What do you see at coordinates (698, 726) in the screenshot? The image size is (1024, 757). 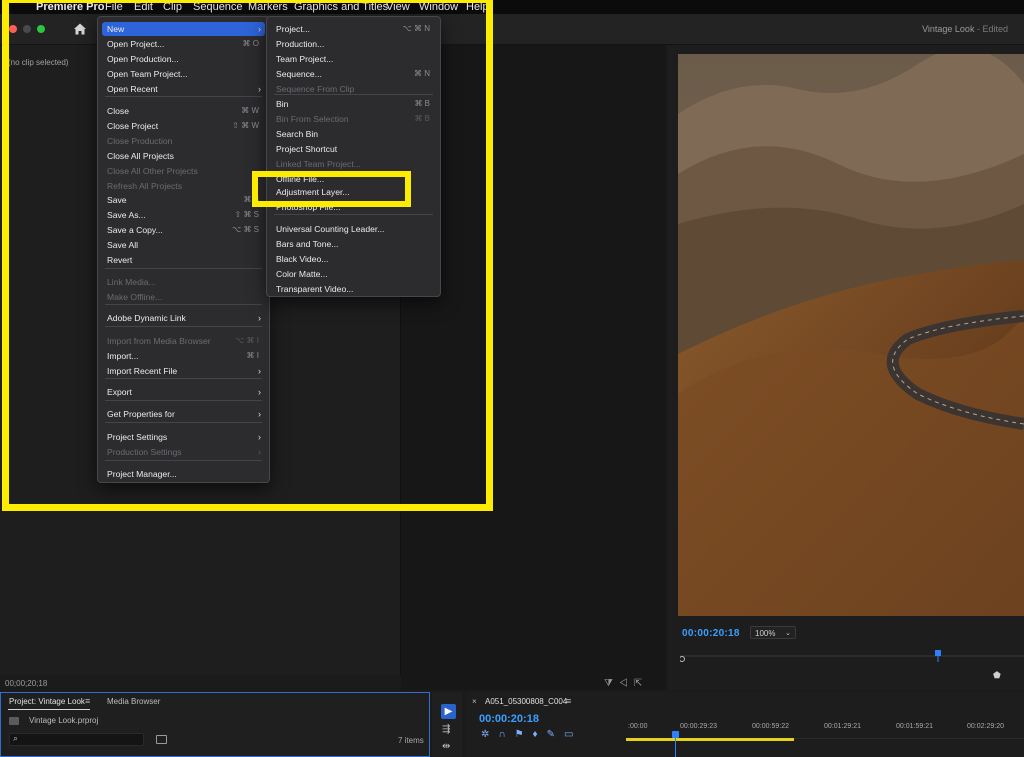 I see `timeline-tick: 00:00:29:23` at bounding box center [698, 726].